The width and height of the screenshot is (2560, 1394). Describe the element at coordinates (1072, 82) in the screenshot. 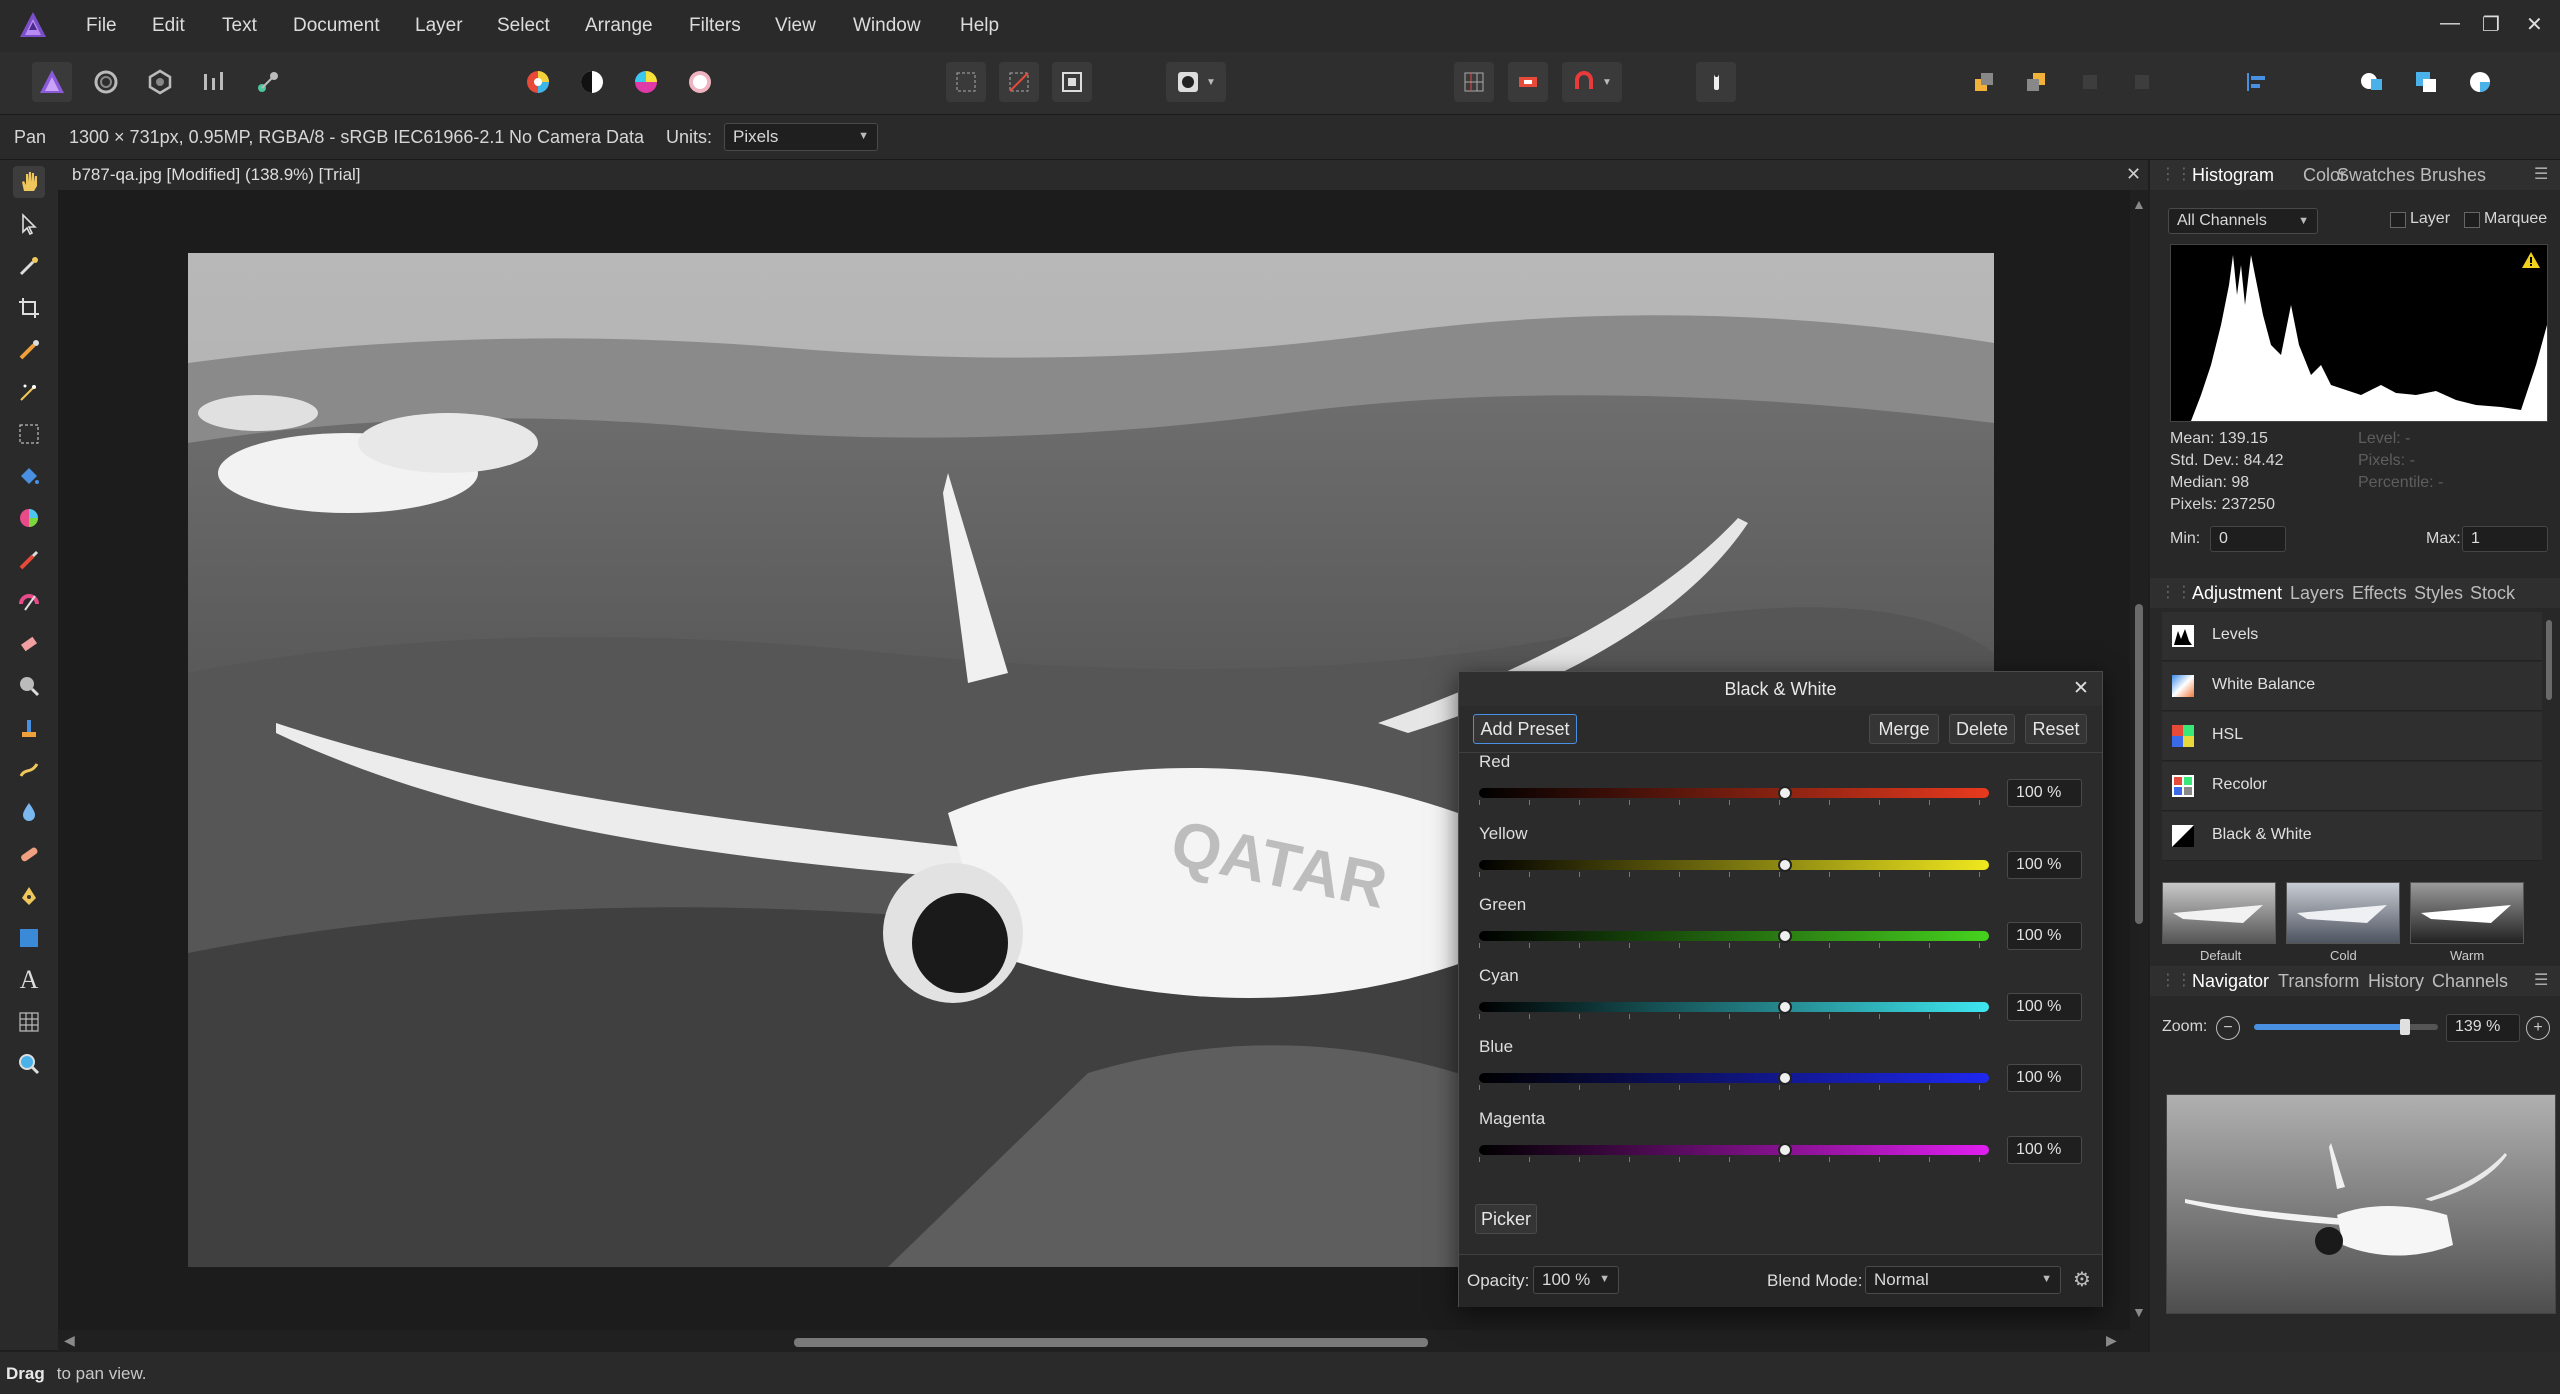

I see `invert-selection-icon` at that location.